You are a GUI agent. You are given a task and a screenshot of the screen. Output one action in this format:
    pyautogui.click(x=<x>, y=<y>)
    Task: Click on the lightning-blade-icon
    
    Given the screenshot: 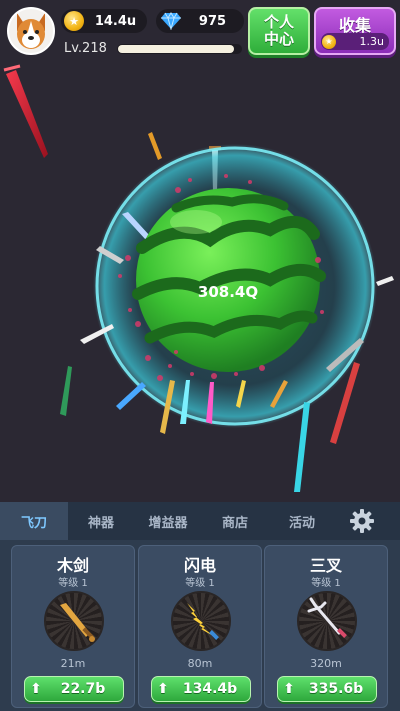 What is the action you would take?
    pyautogui.click(x=203, y=621)
    